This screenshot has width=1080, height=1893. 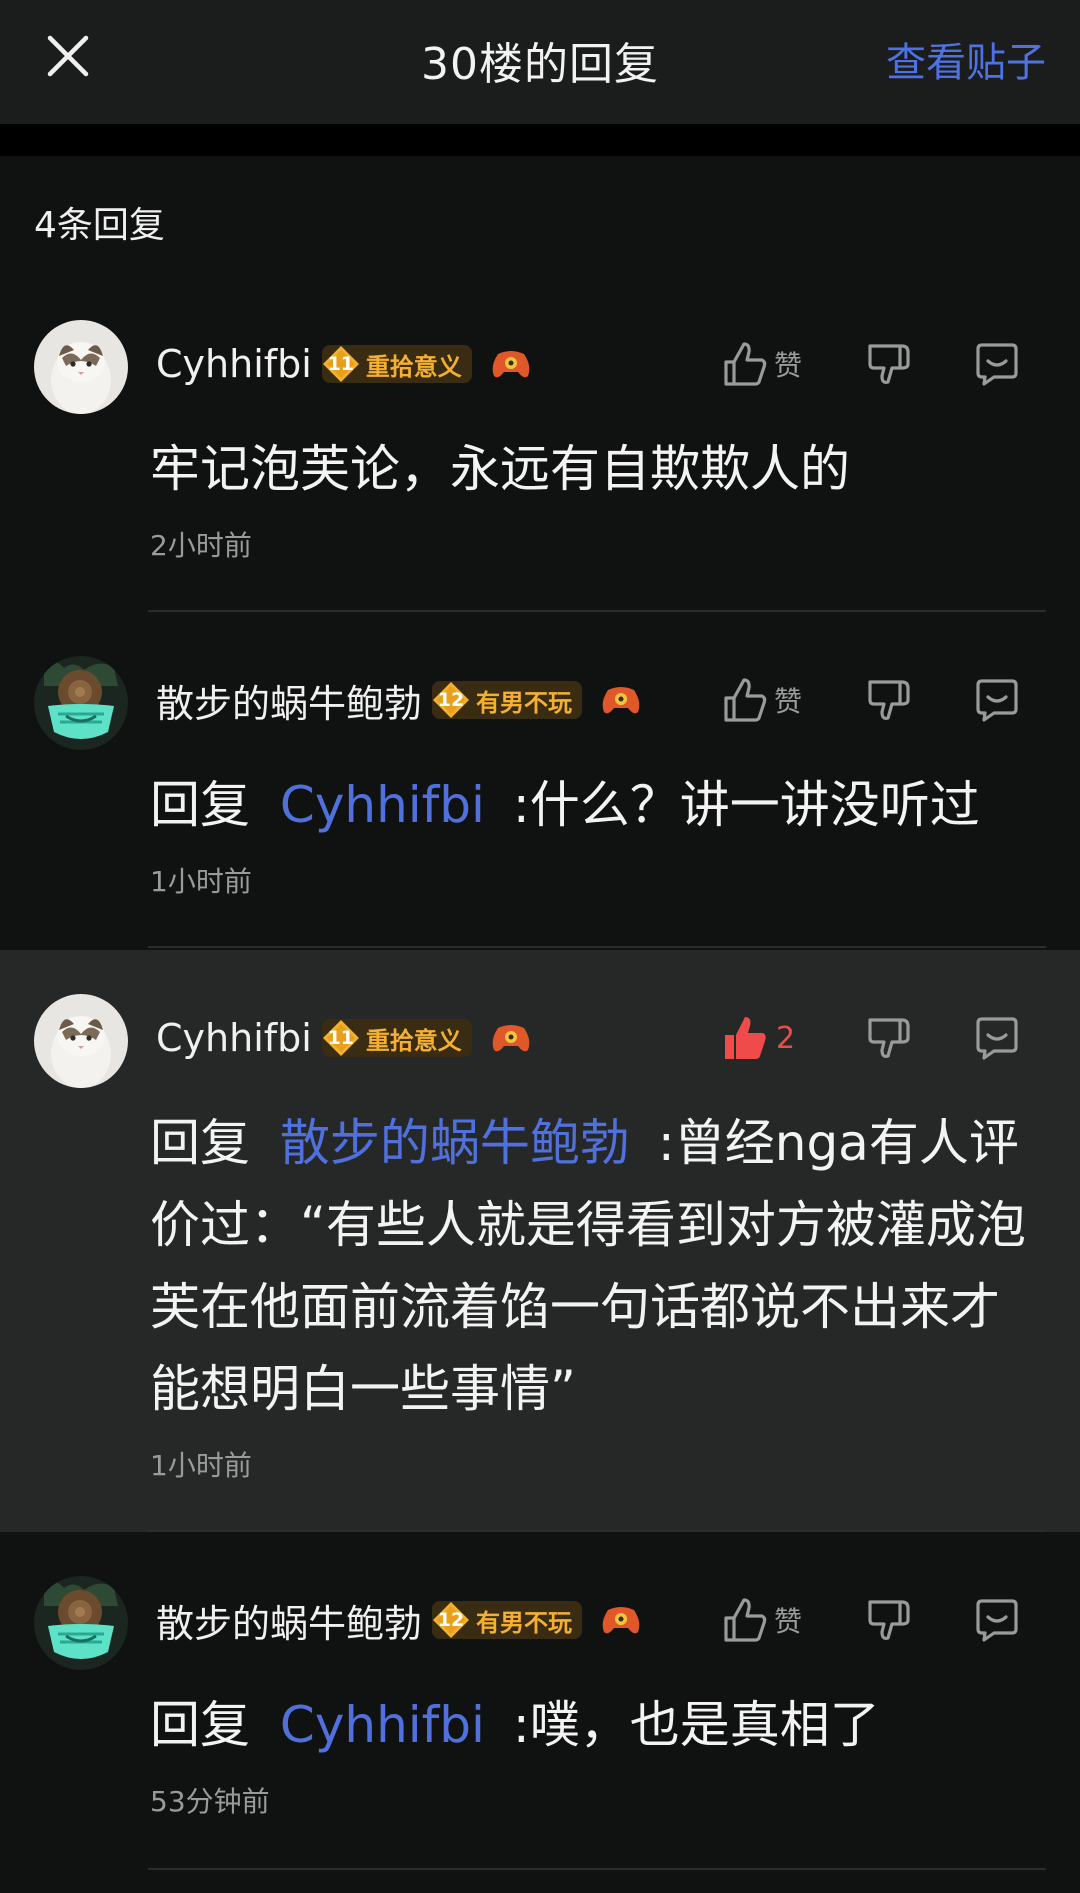 I want to click on reply-count: 4条回复, so click(x=99, y=225).